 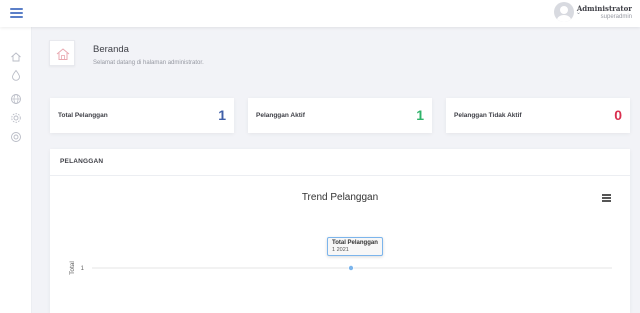 What do you see at coordinates (111, 49) in the screenshot?
I see `page-title: Beranda` at bounding box center [111, 49].